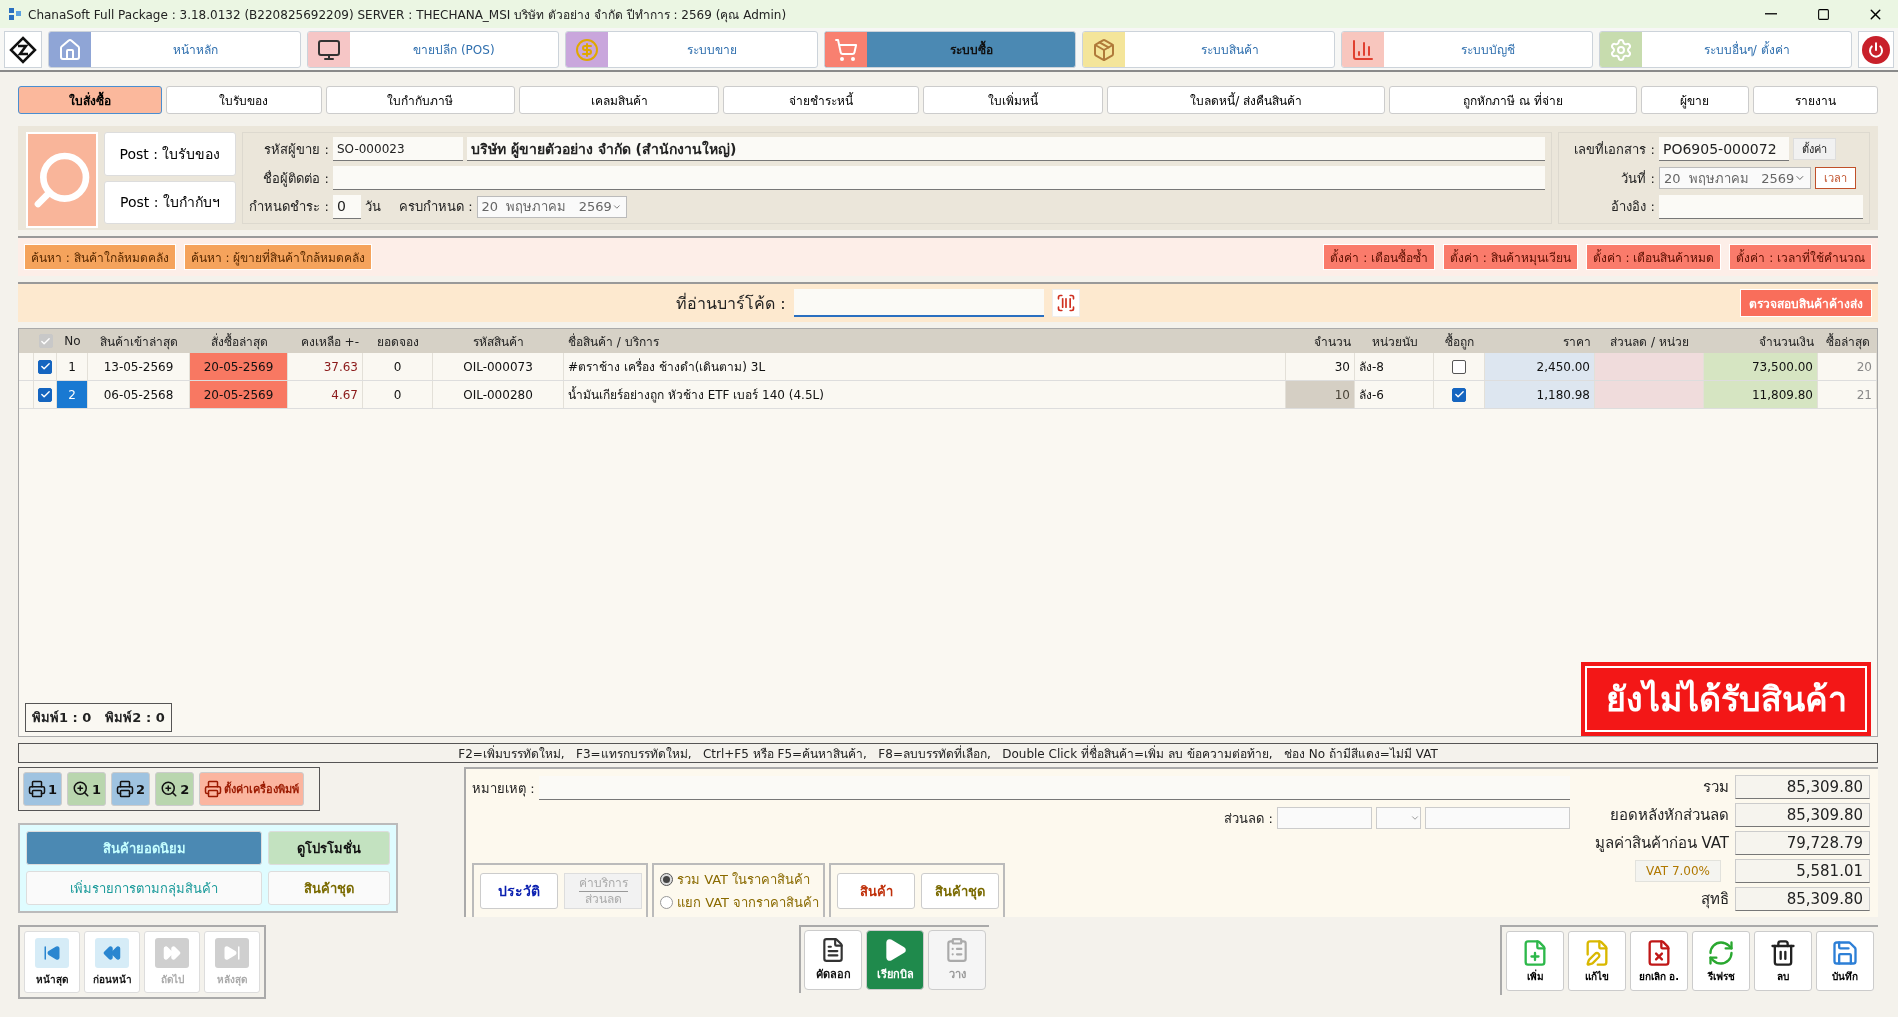  I want to click on module-tab: ระบบบัญชี, so click(1467, 49).